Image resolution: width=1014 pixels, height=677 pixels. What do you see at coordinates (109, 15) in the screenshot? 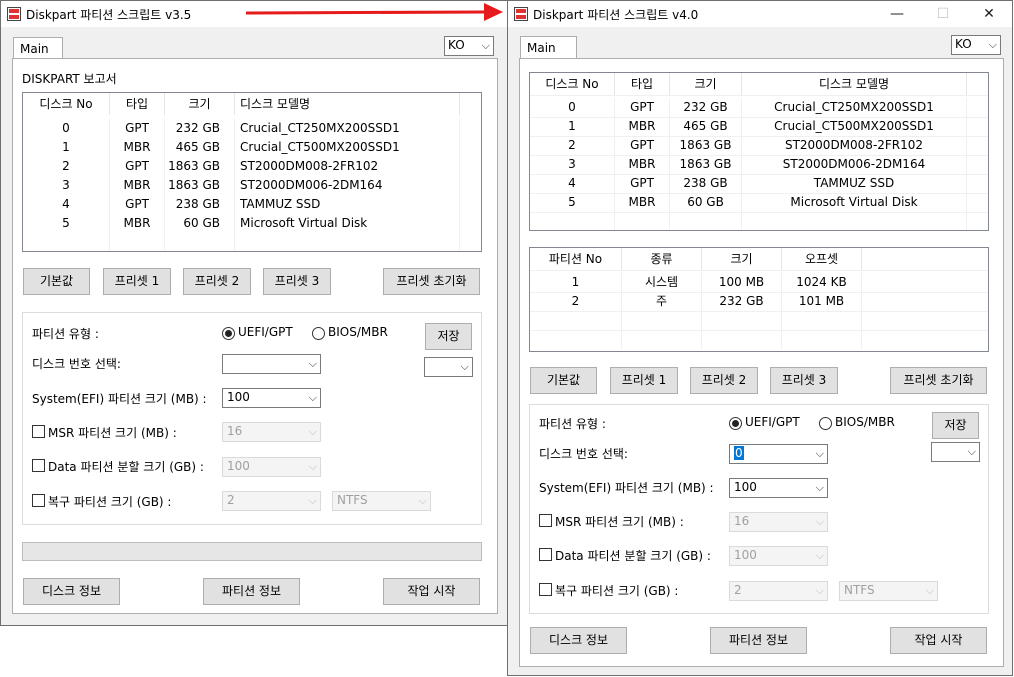
I see `window-title: Diskpart 파티션 스크립트 v3.5` at bounding box center [109, 15].